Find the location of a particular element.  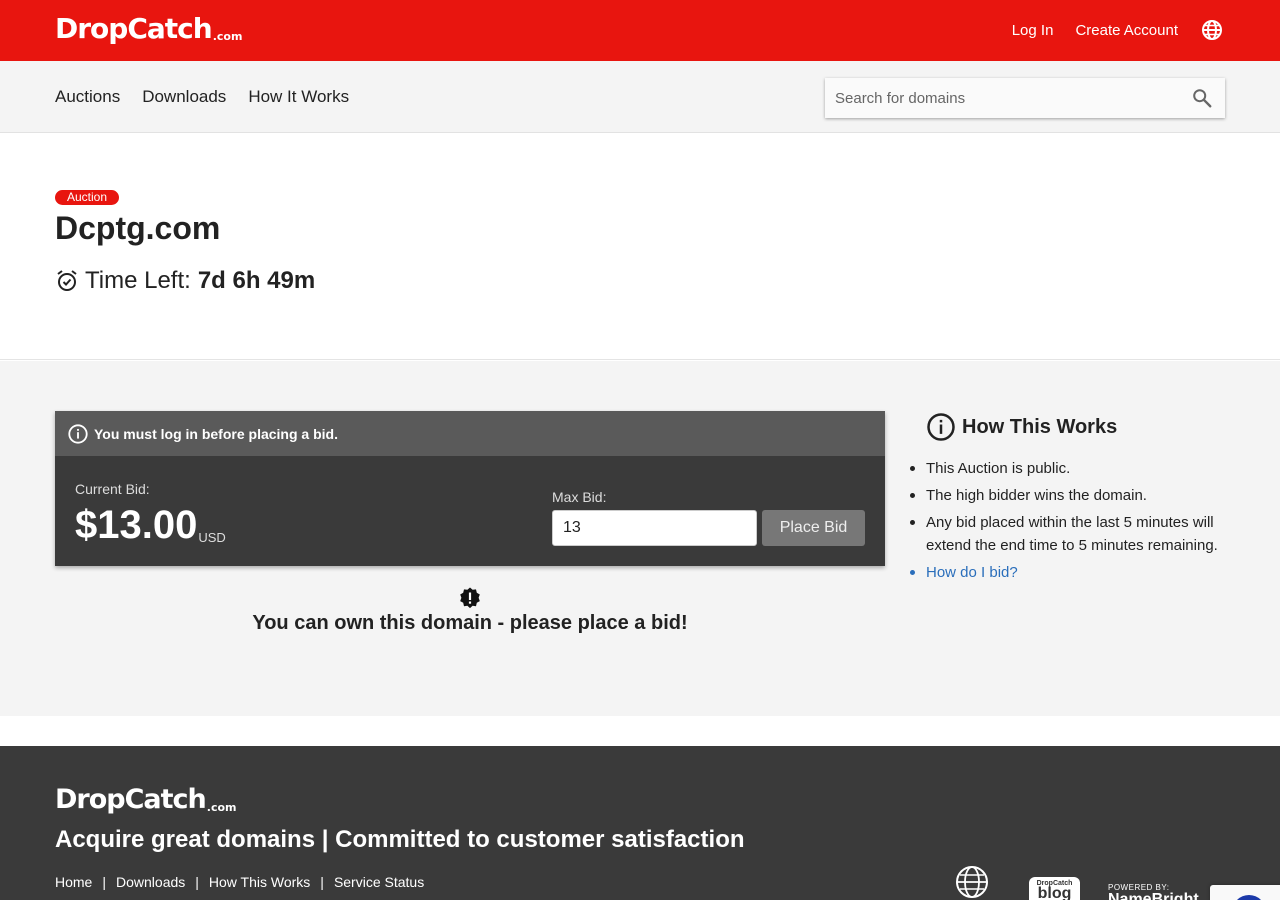

time-left-value: 7d 6h 49m is located at coordinates (256, 280).